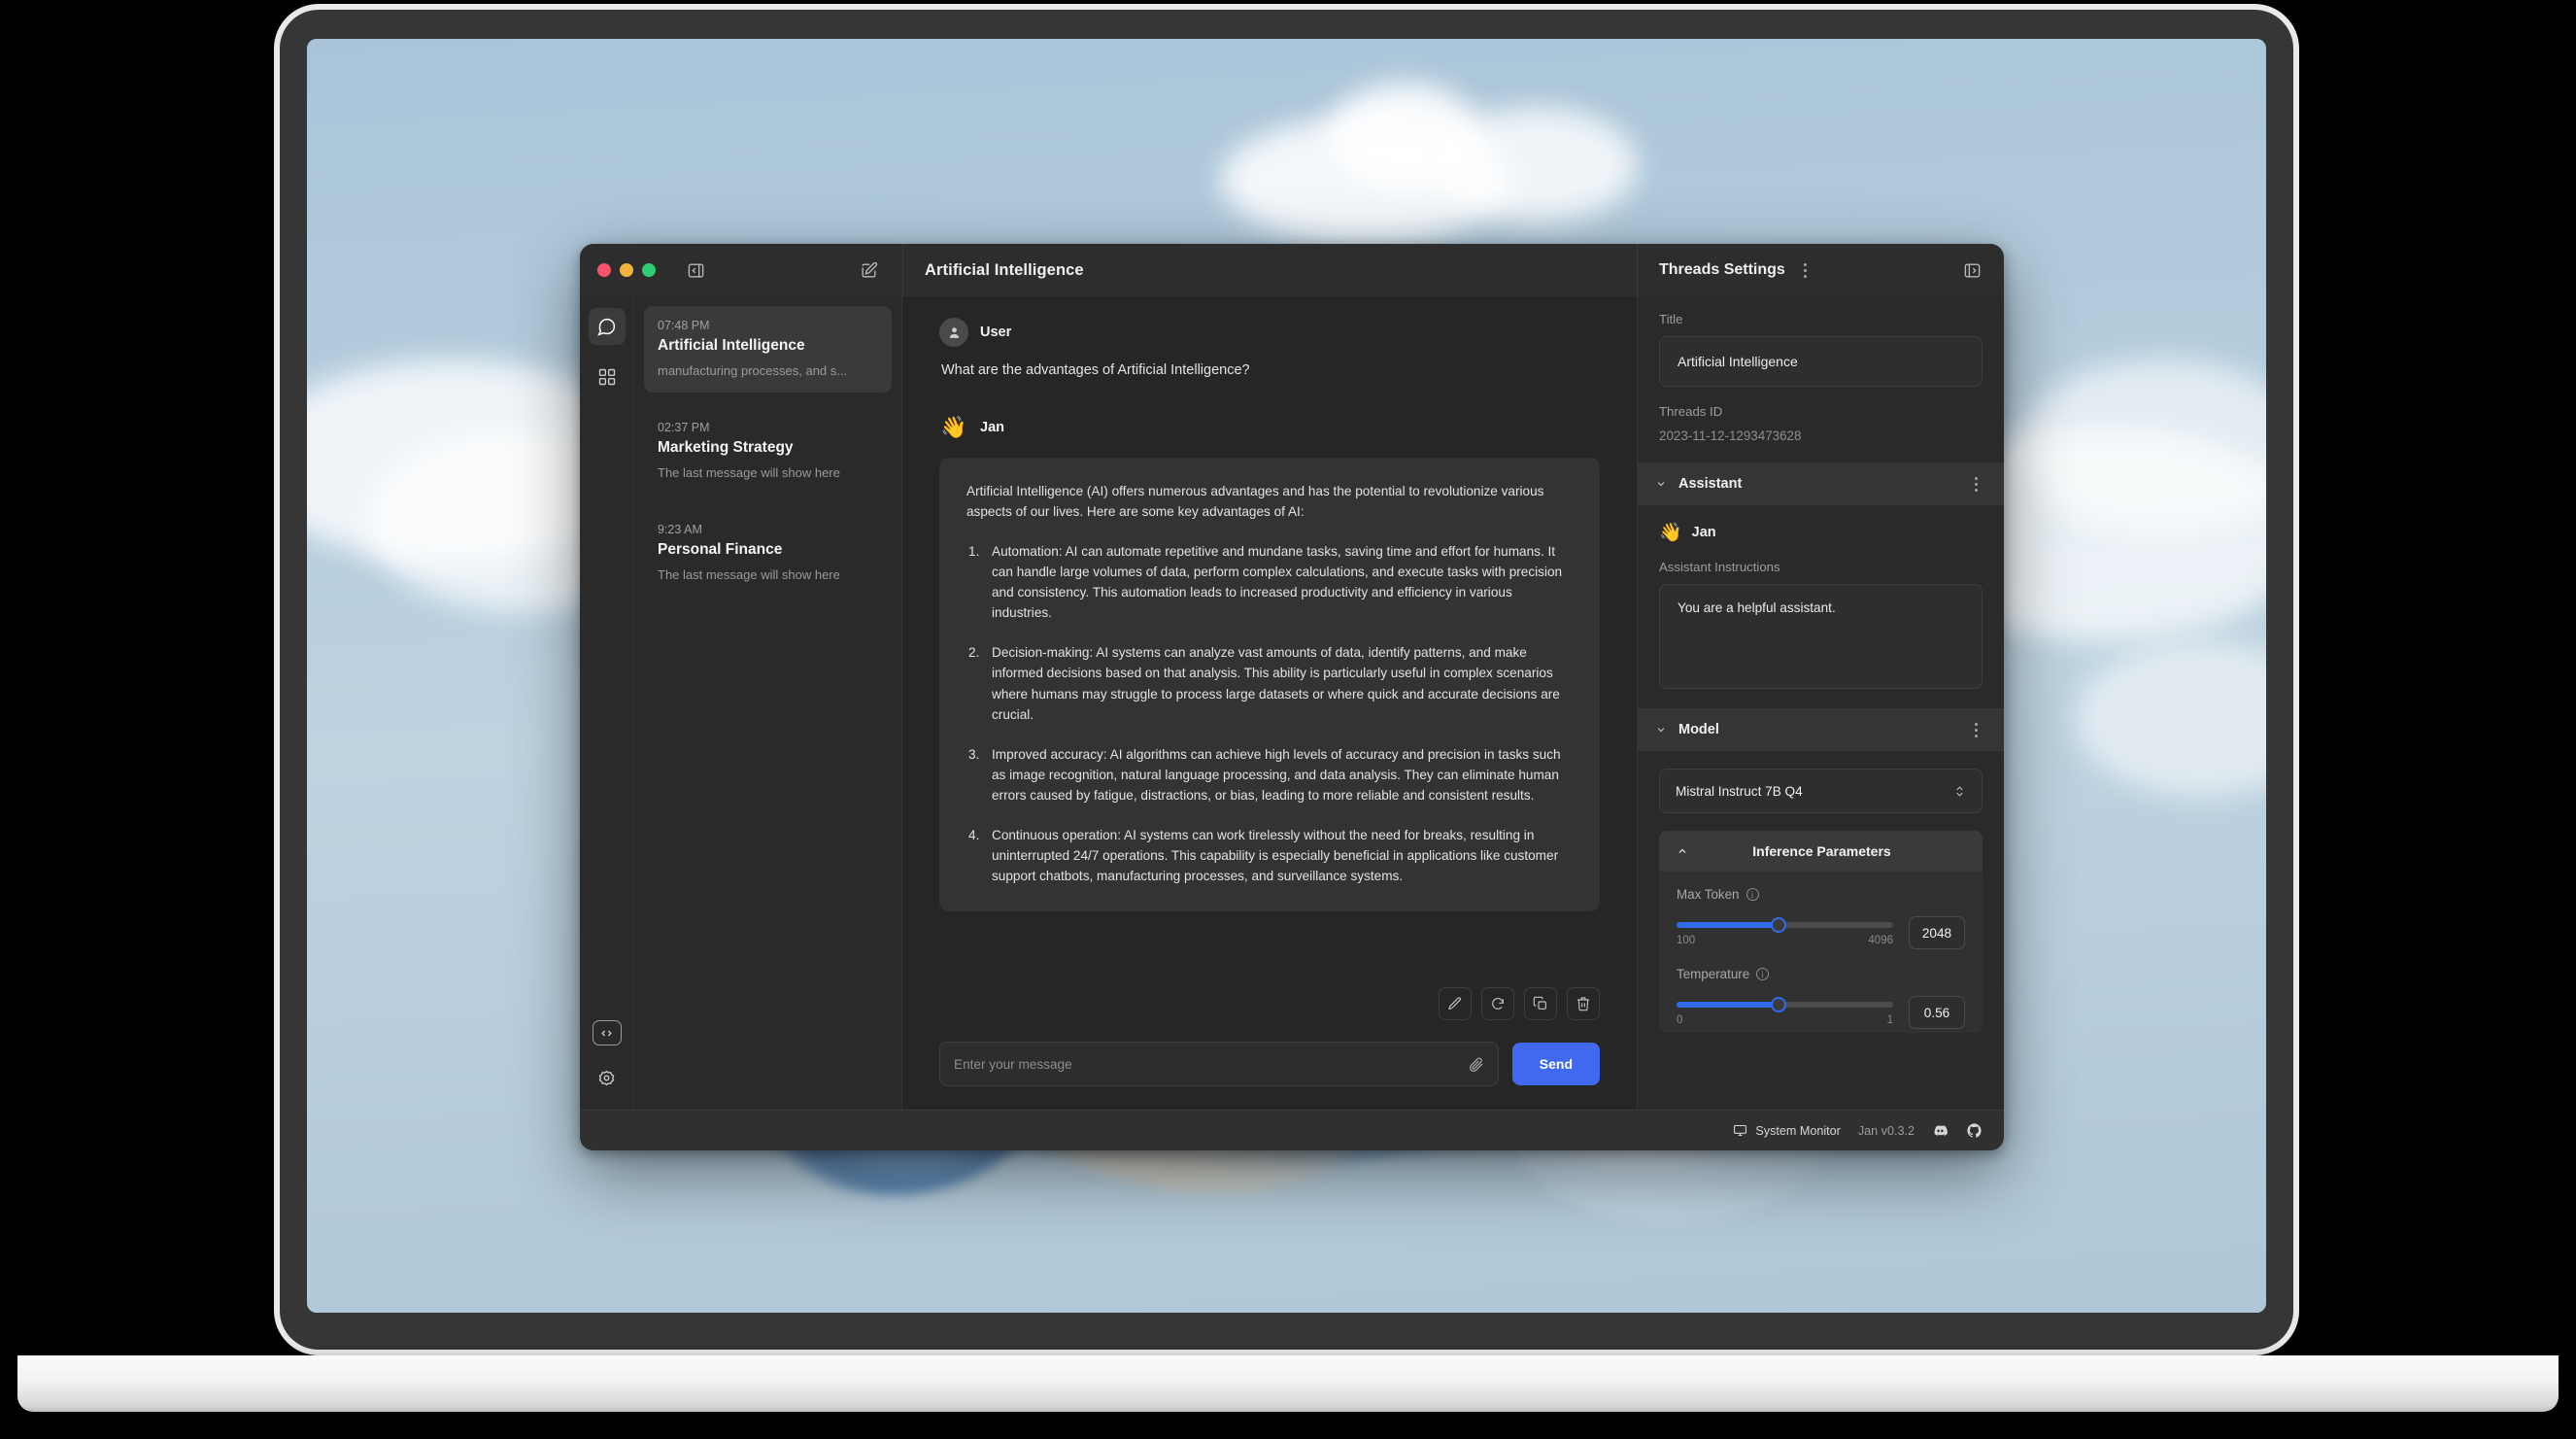 Image resolution: width=2576 pixels, height=1439 pixels. Describe the element at coordinates (1211, 1064) in the screenshot. I see `search-input message-input` at that location.